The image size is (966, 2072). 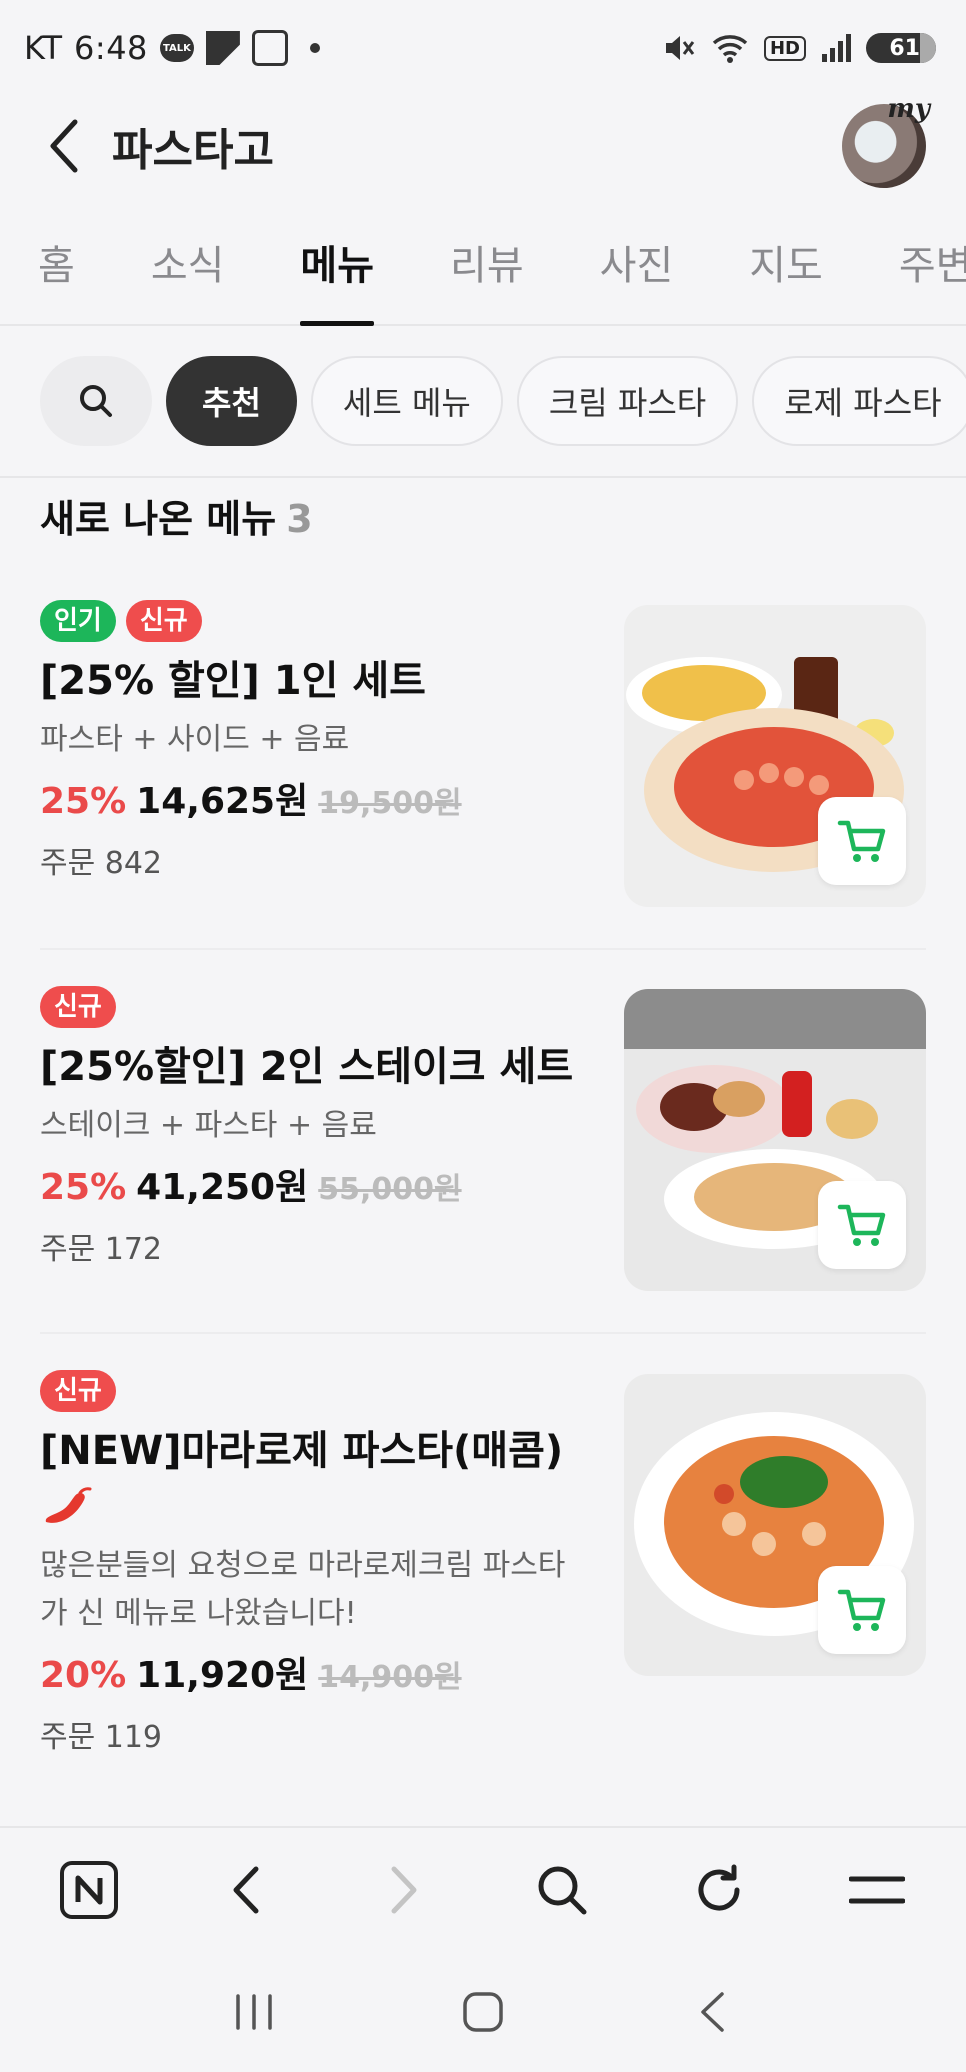 What do you see at coordinates (101, 1737) in the screenshot?
I see `order-count: 주문 119` at bounding box center [101, 1737].